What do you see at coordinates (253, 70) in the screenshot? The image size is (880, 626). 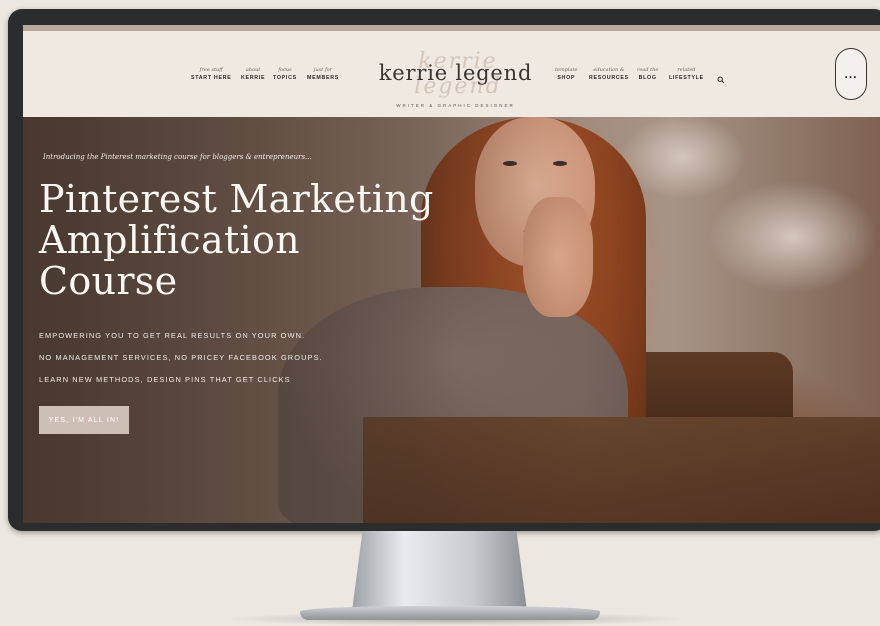 I see `nav-sub-label: about` at bounding box center [253, 70].